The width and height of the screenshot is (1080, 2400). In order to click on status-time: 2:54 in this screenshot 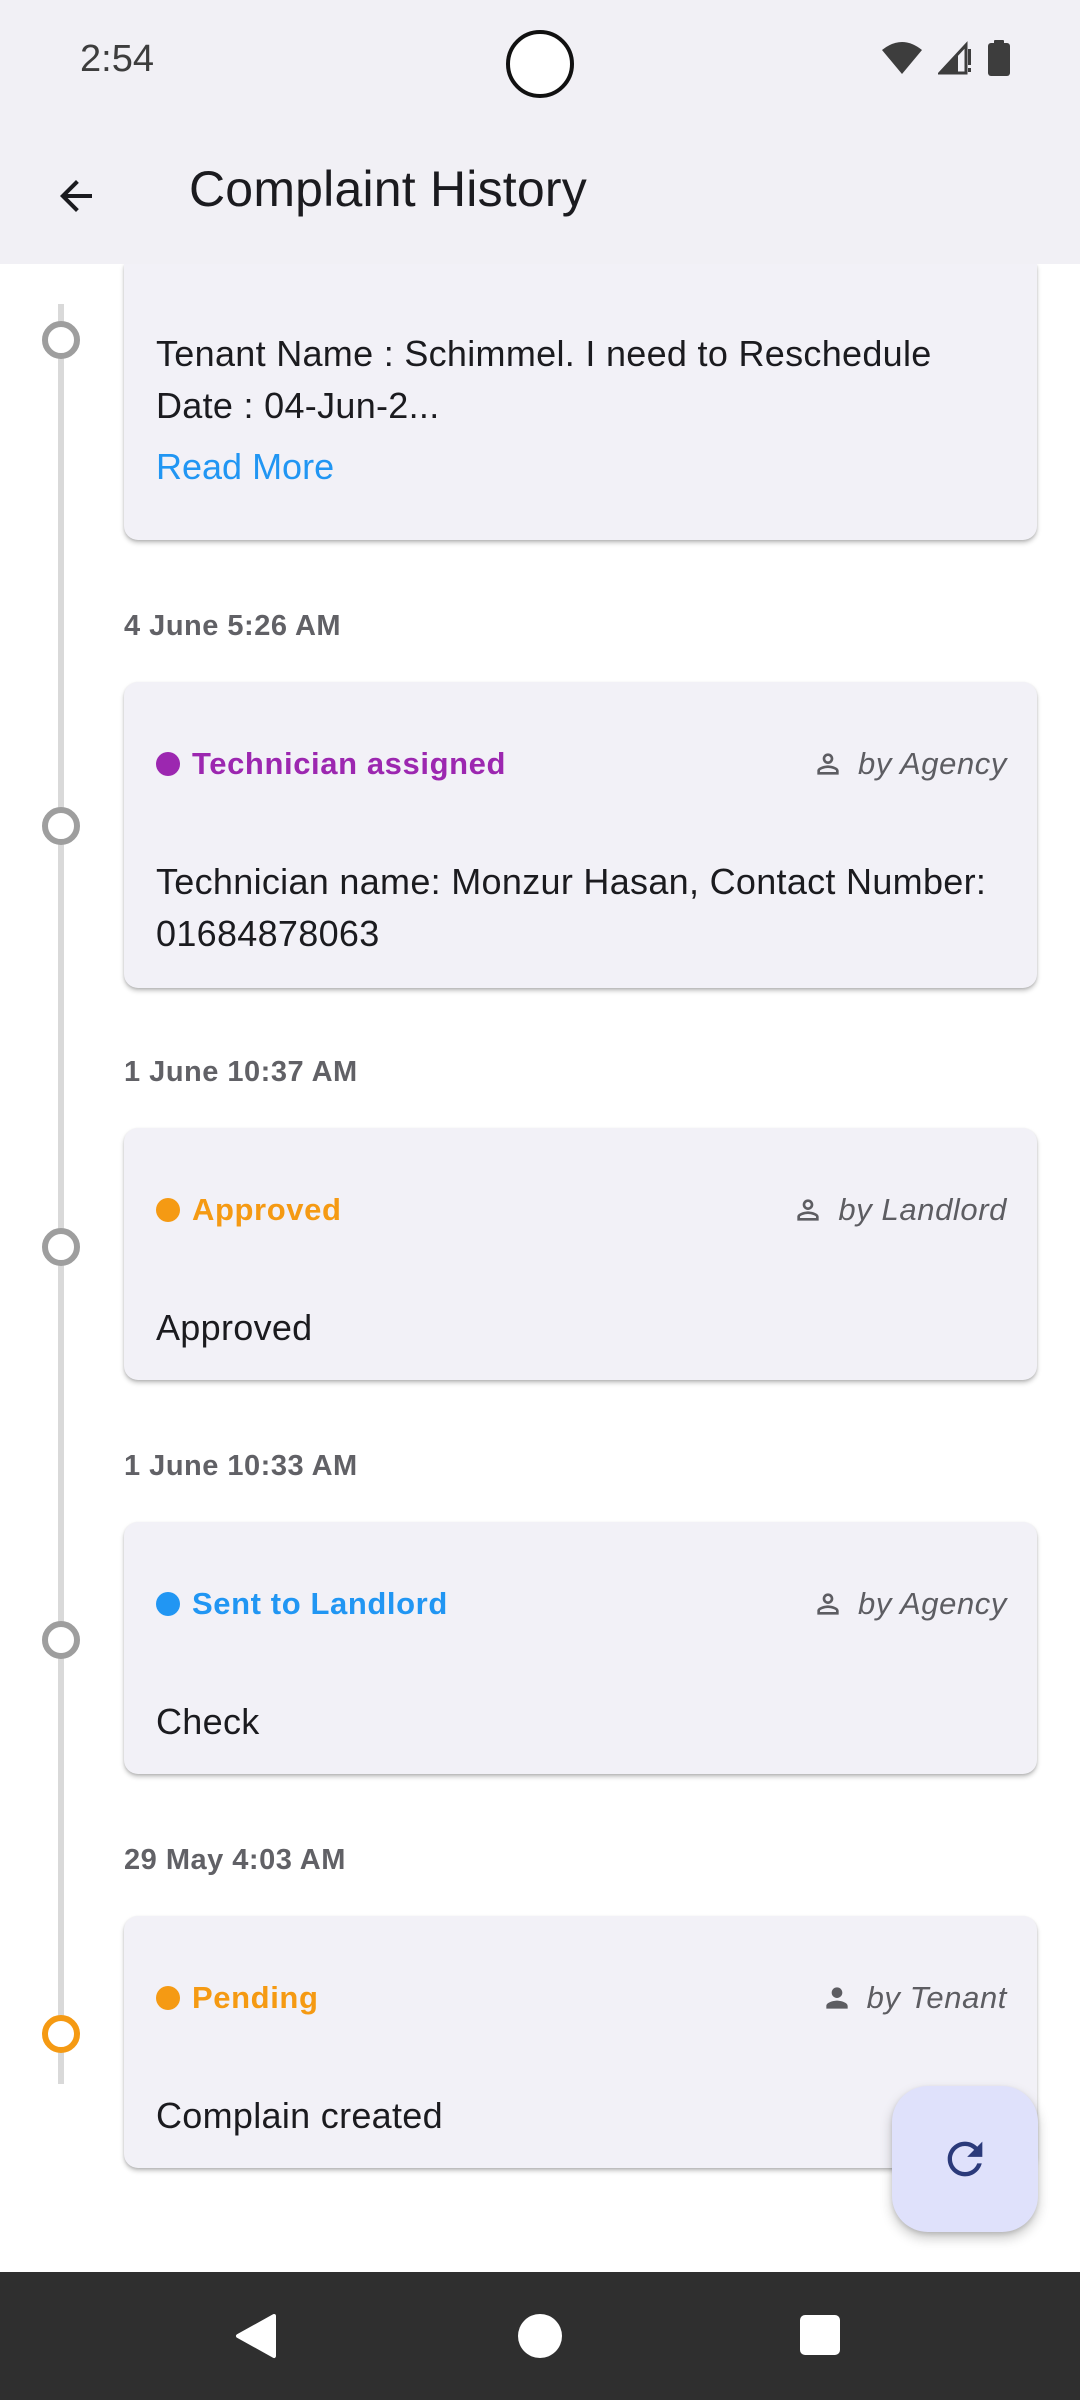, I will do `click(117, 59)`.